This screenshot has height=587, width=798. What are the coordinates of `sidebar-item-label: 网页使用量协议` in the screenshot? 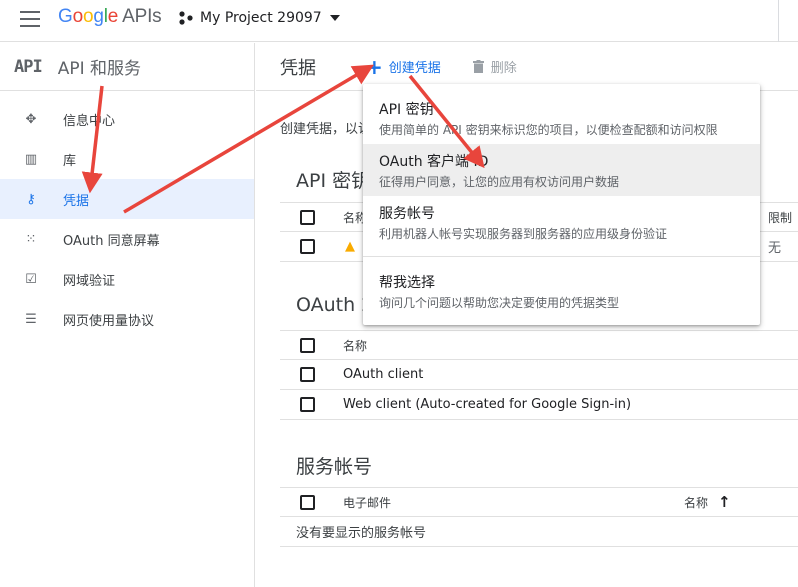 It's located at (109, 321).